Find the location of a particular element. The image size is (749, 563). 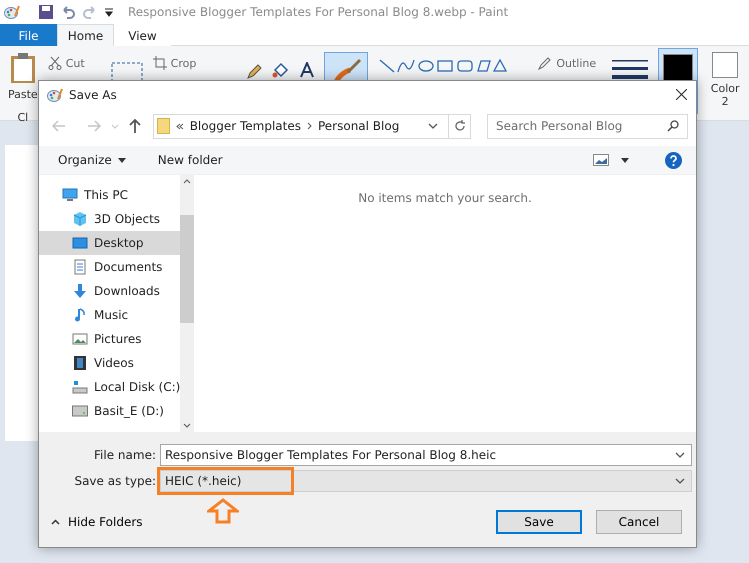

fill-bucket-icon is located at coordinates (281, 71).